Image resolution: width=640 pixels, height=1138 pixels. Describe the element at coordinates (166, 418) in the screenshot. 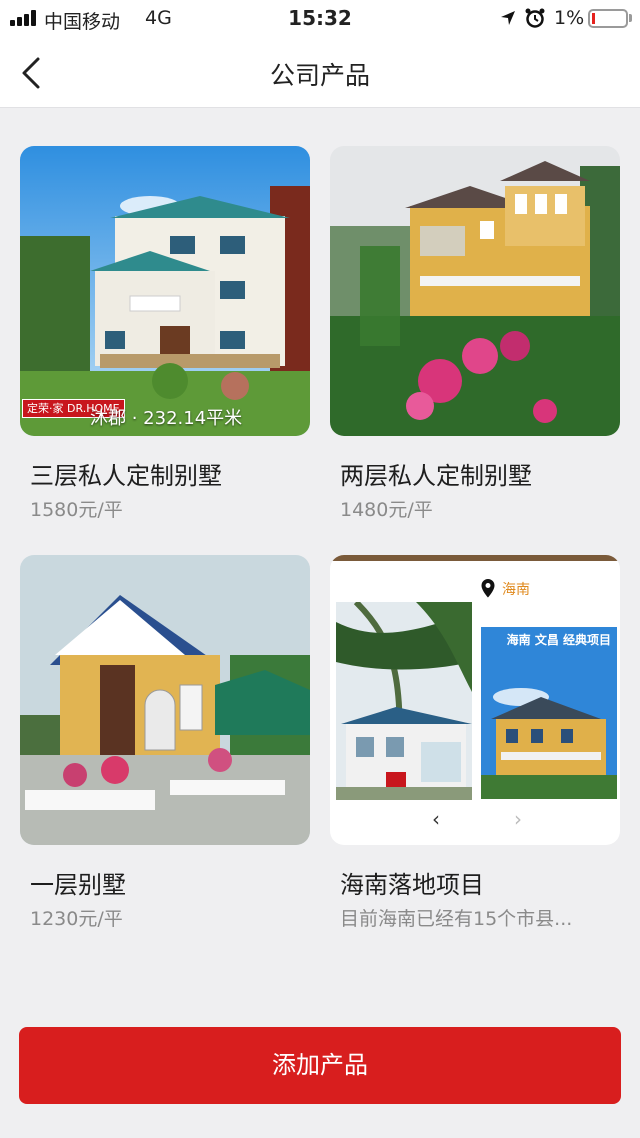

I see `image-caption: 沐郡 · 232.14平米` at that location.